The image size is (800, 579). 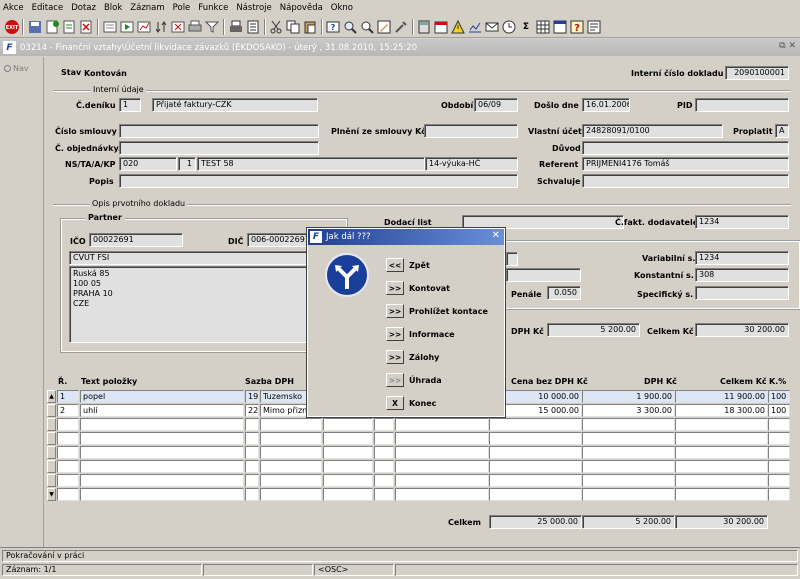 What do you see at coordinates (594, 27) in the screenshot?
I see `info-icon` at bounding box center [594, 27].